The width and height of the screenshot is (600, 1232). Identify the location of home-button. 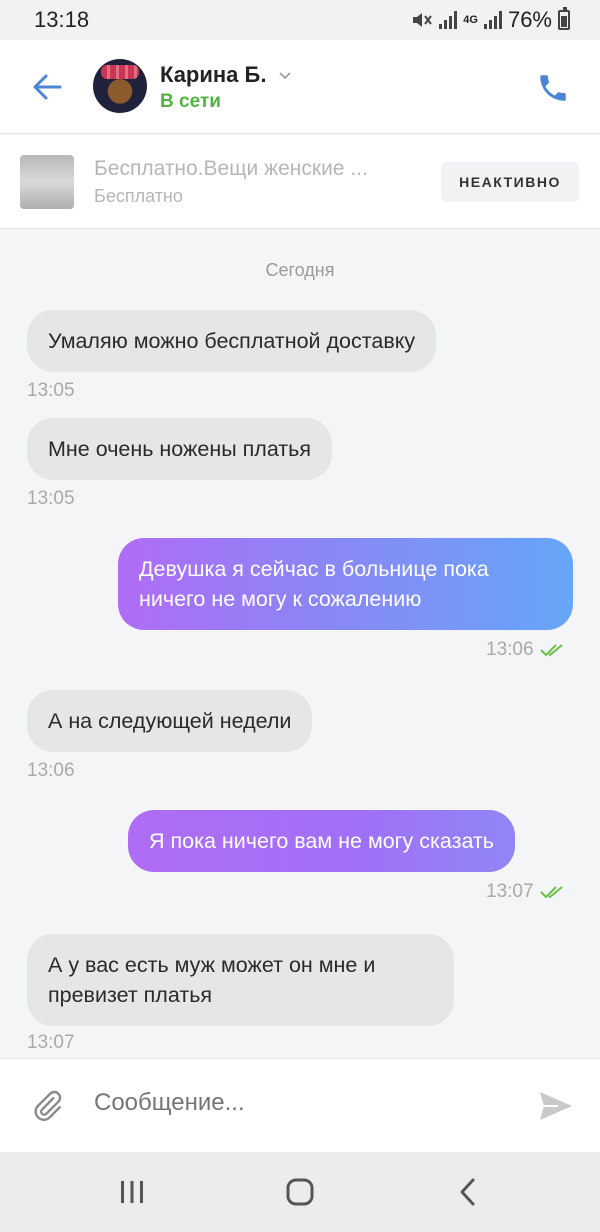
(300, 1192).